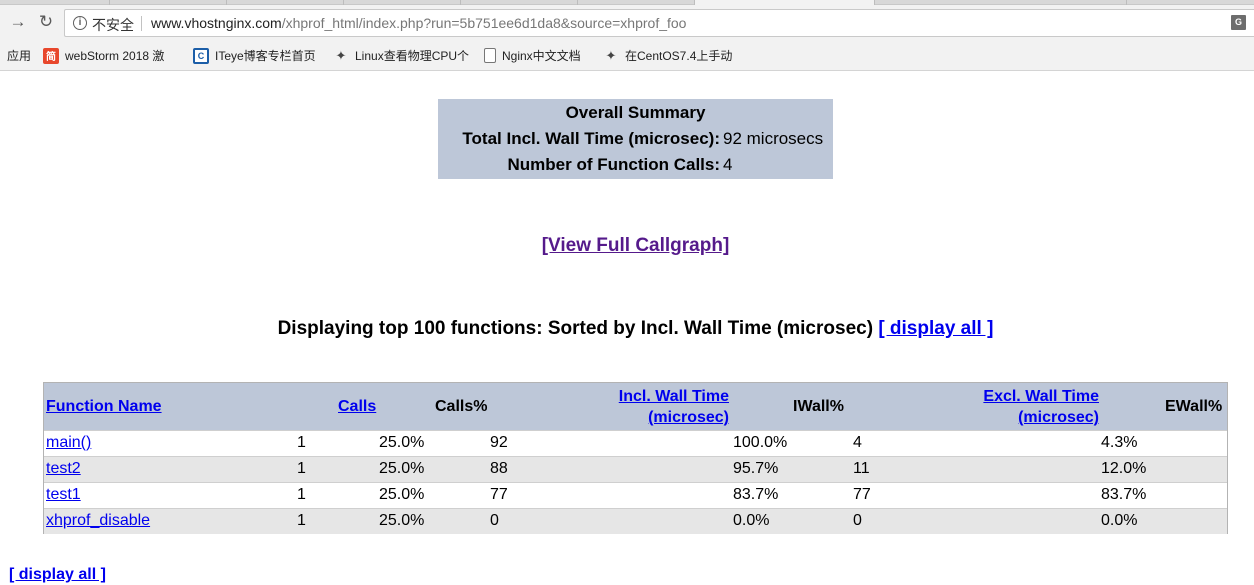 This screenshot has height=585, width=1254. What do you see at coordinates (1119, 520) in the screenshot?
I see `cell-ewall-pct: 0.0%` at bounding box center [1119, 520].